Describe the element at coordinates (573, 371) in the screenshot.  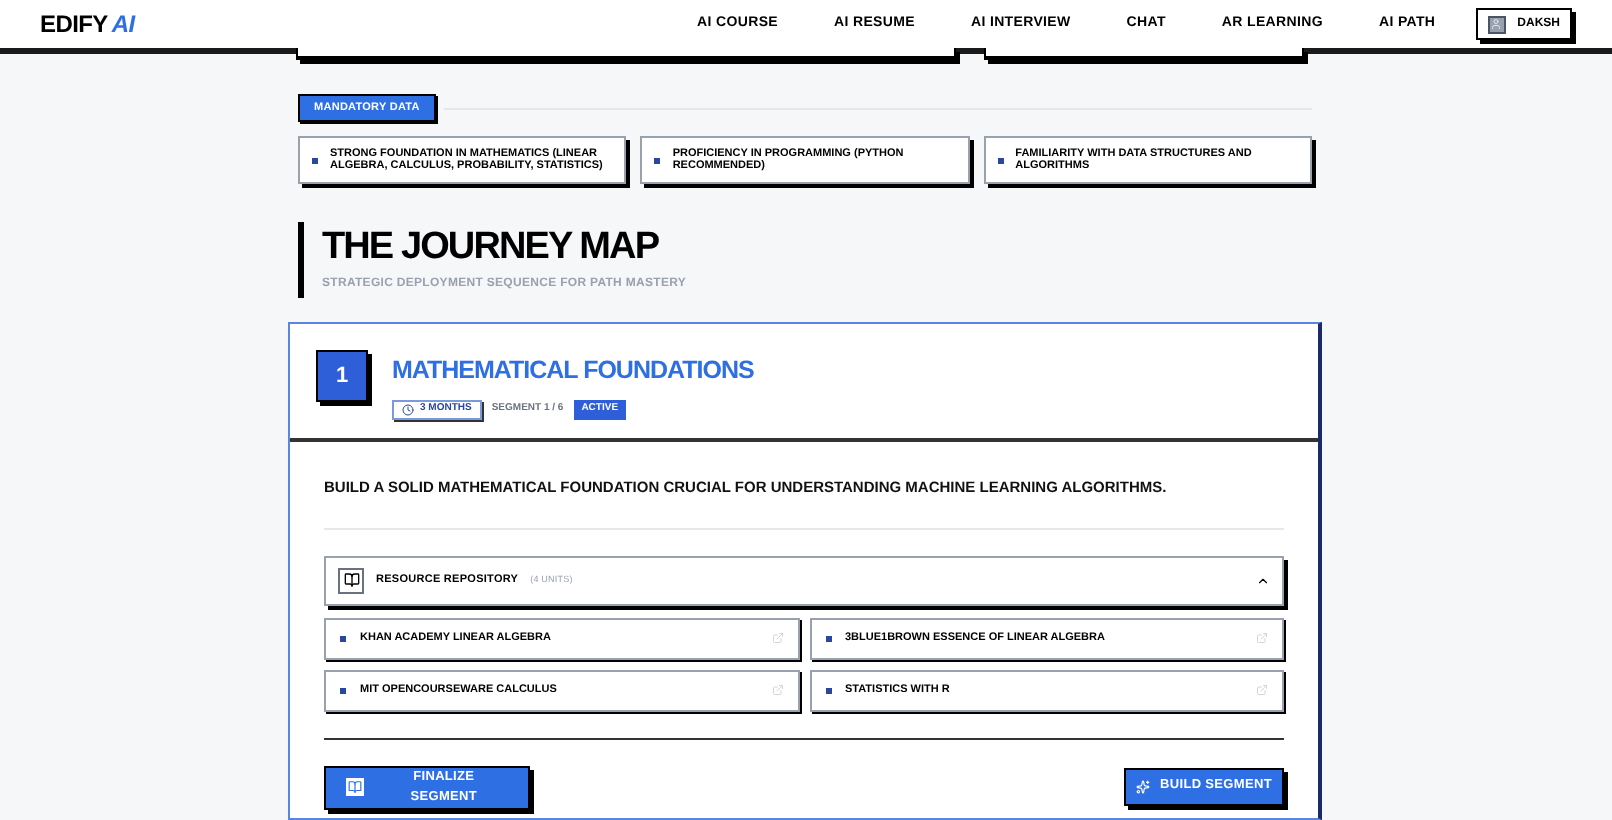
I see `segment-title: MATHEMATICAL FOUNDATIONS` at that location.